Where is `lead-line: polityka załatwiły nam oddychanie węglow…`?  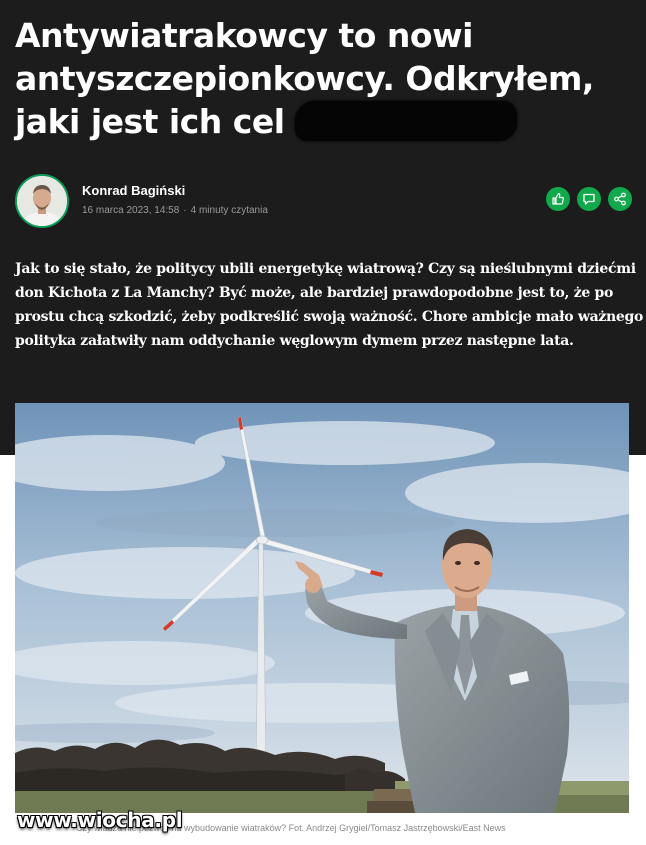
lead-line: polityka załatwiły nam oddychanie węglow… is located at coordinates (294, 341).